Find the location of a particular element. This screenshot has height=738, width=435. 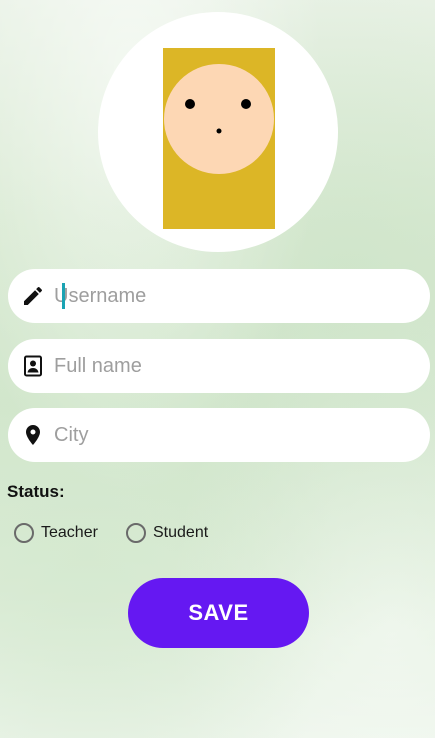

radio-student: Student is located at coordinates (167, 533).